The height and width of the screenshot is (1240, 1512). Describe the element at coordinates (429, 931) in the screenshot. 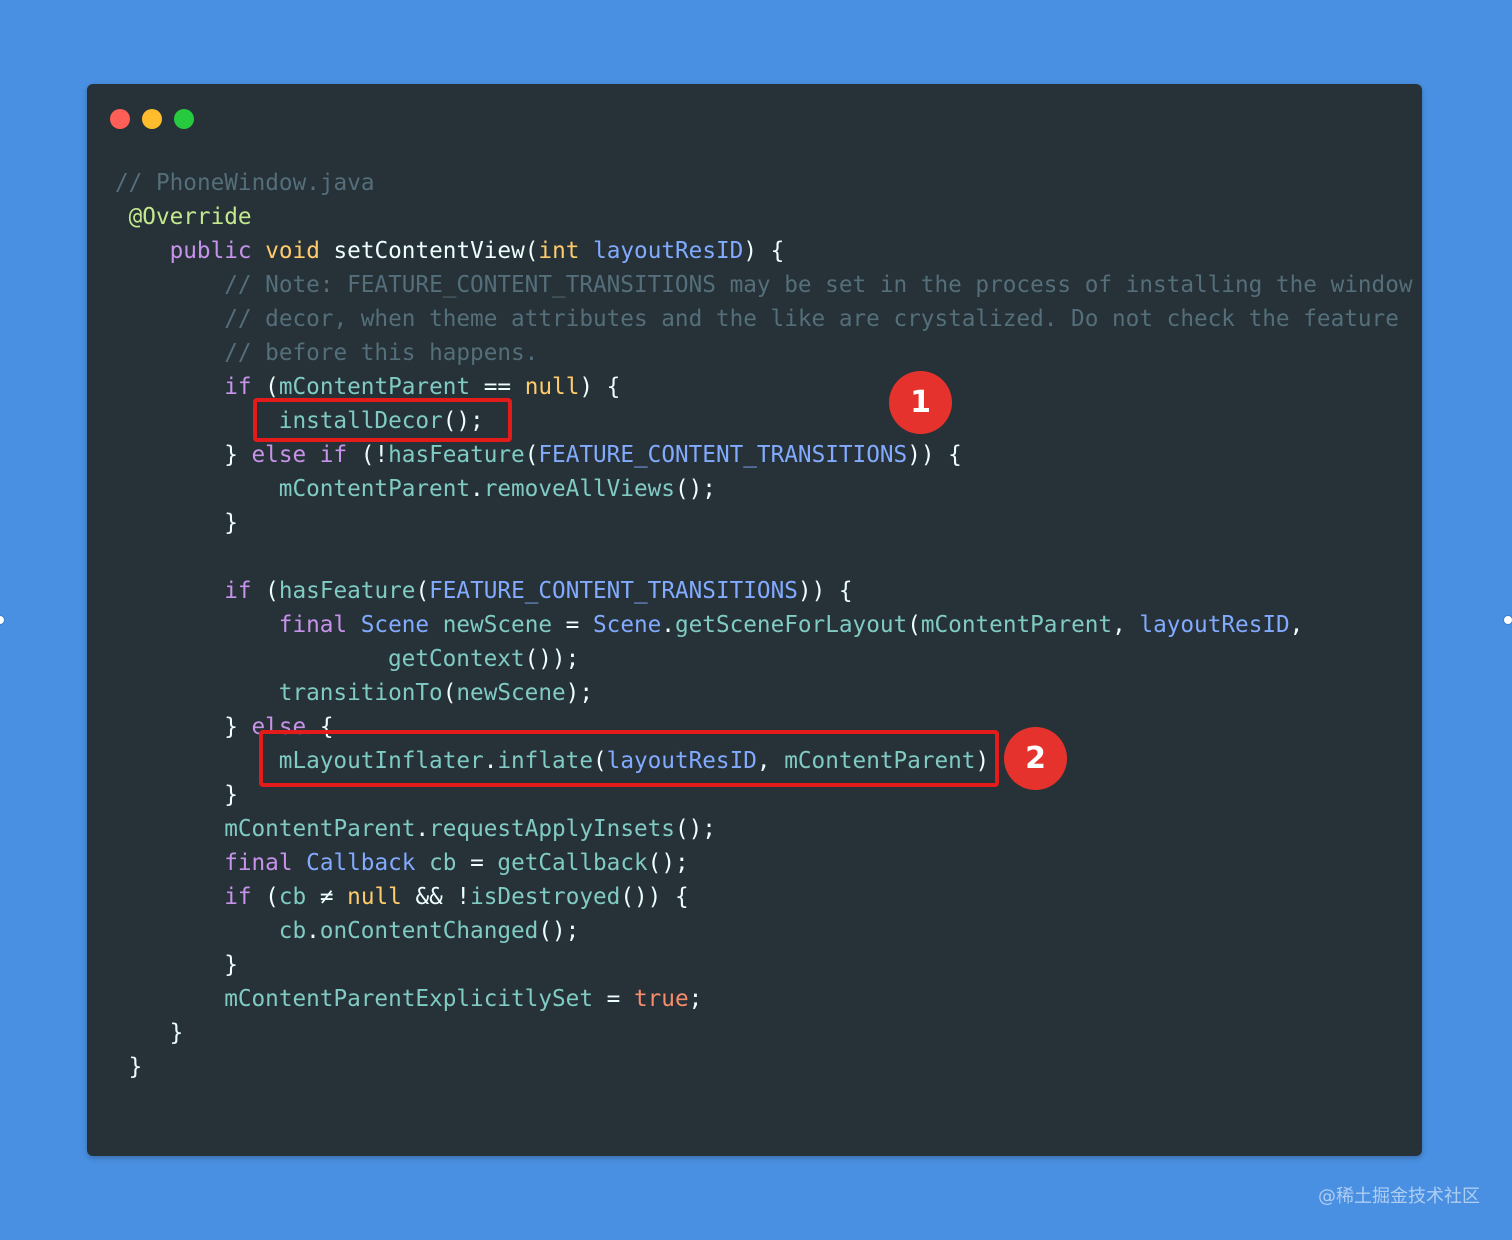

I see `code-token: onContentChanged` at that location.